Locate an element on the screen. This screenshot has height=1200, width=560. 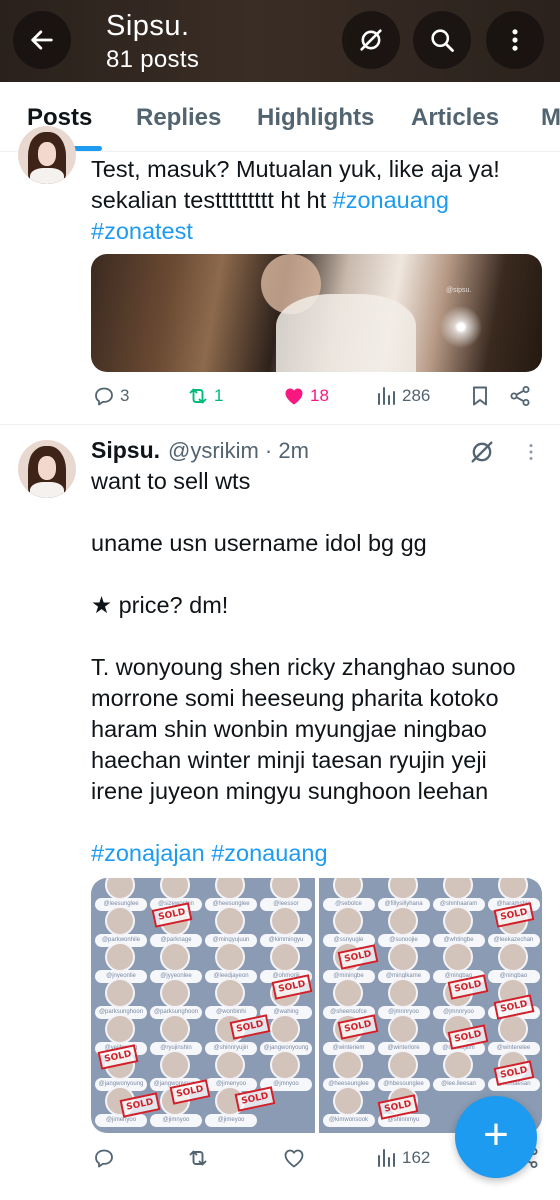
like-button: 18 is located at coordinates (305, 396).